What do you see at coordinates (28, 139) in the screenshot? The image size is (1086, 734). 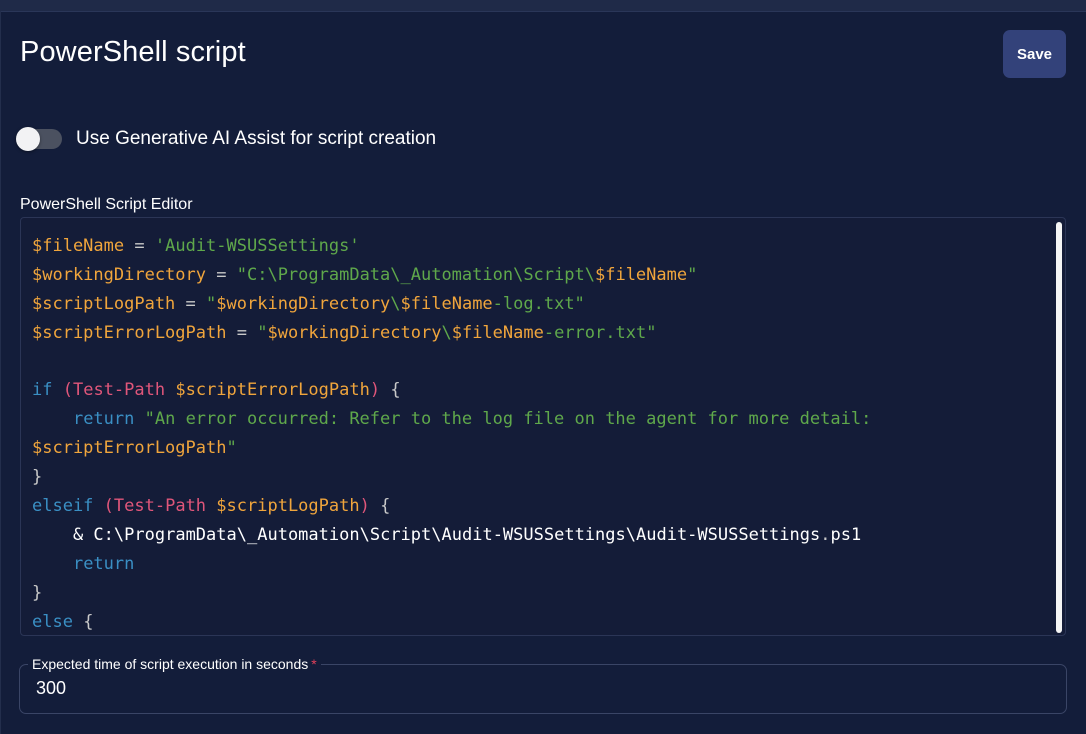 I see `toggle-knob` at bounding box center [28, 139].